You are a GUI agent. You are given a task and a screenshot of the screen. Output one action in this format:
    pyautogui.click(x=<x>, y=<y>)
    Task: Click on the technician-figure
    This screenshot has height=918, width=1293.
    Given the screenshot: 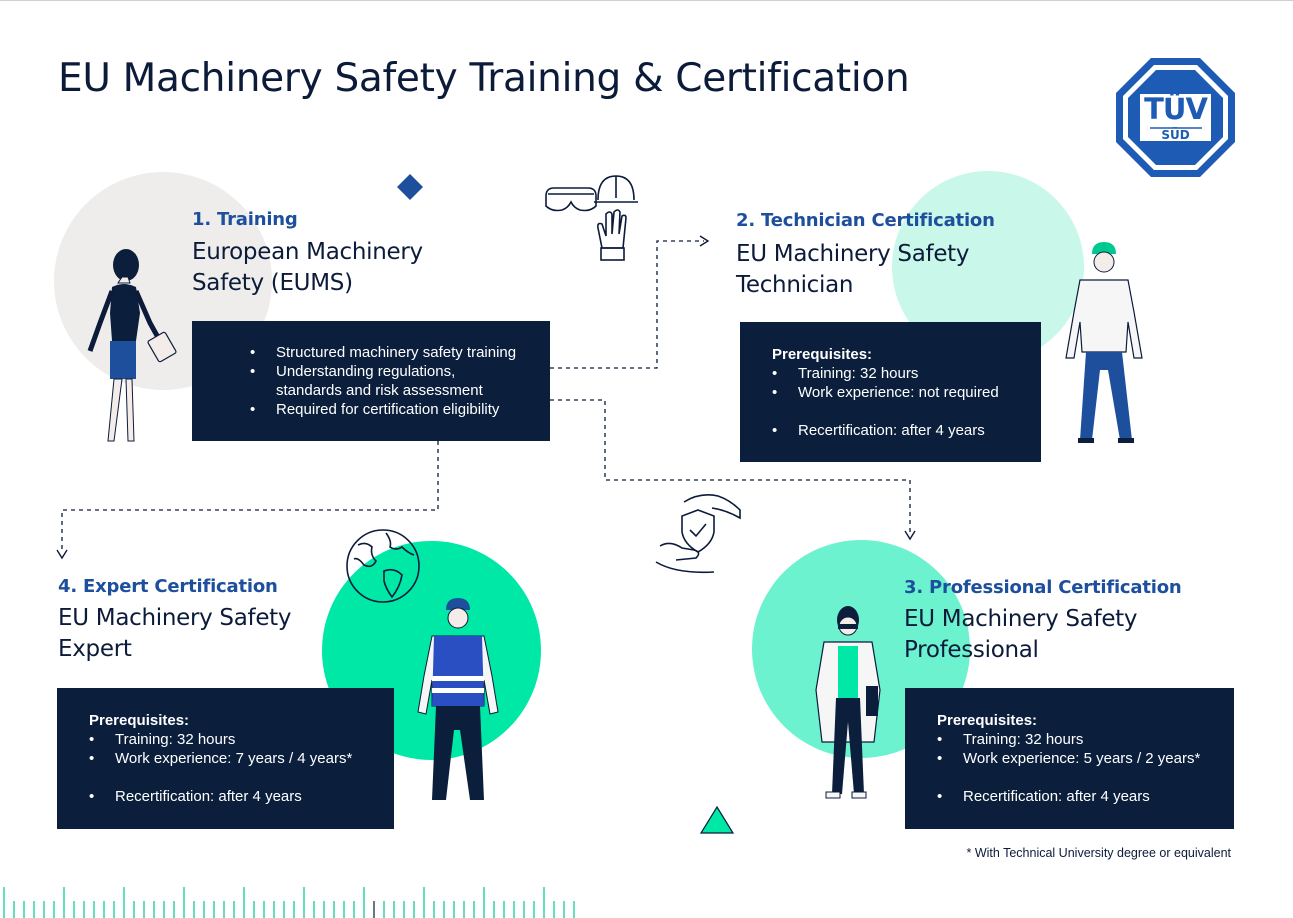 What is the action you would take?
    pyautogui.click(x=1105, y=345)
    